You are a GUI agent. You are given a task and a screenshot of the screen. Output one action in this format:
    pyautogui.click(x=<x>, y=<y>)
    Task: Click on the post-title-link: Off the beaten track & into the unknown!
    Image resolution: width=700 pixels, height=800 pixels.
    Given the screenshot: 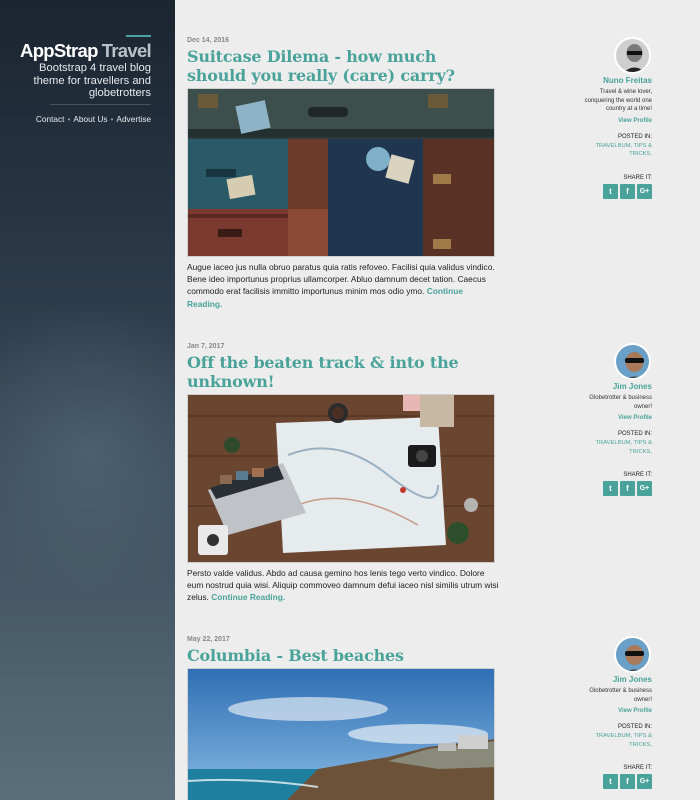 What is the action you would take?
    pyautogui.click(x=342, y=372)
    